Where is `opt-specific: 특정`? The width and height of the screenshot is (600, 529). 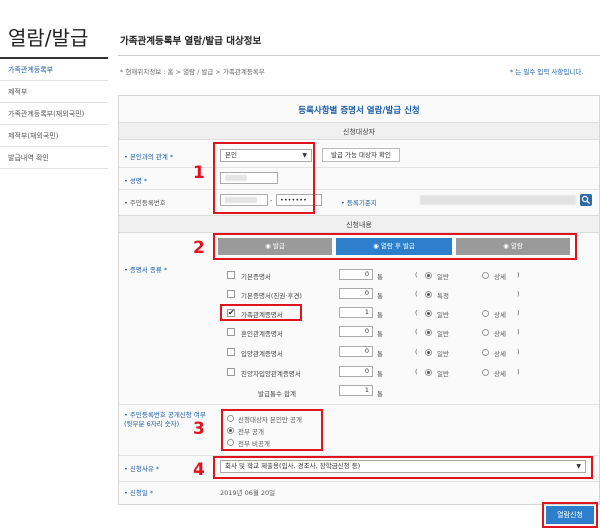 opt-specific: 특정 is located at coordinates (443, 296).